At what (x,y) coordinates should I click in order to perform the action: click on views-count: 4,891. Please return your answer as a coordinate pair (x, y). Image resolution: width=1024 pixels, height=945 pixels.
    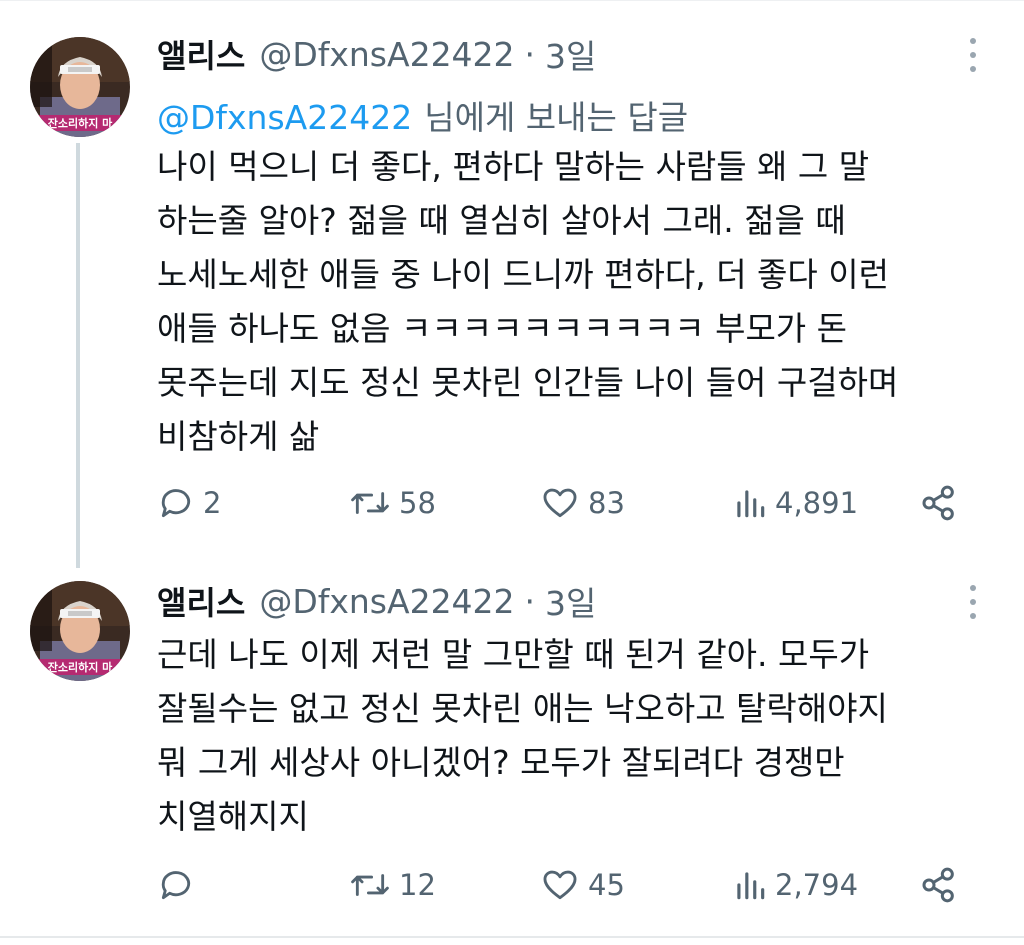
    Looking at the image, I should click on (817, 503).